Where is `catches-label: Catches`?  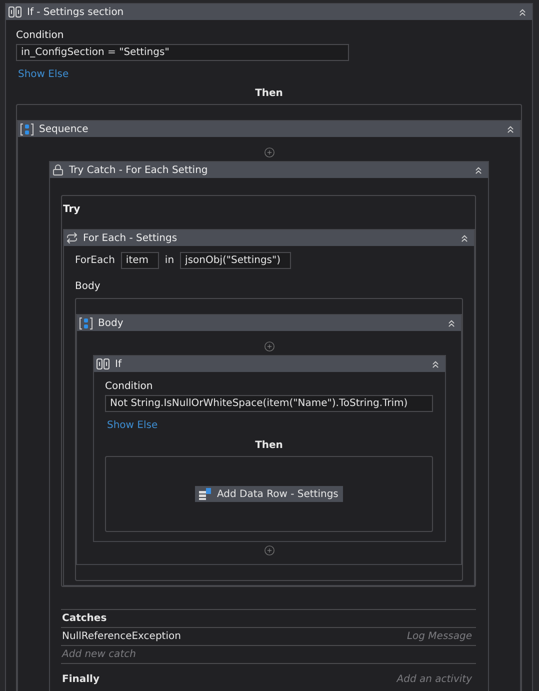
catches-label: Catches is located at coordinates (84, 618).